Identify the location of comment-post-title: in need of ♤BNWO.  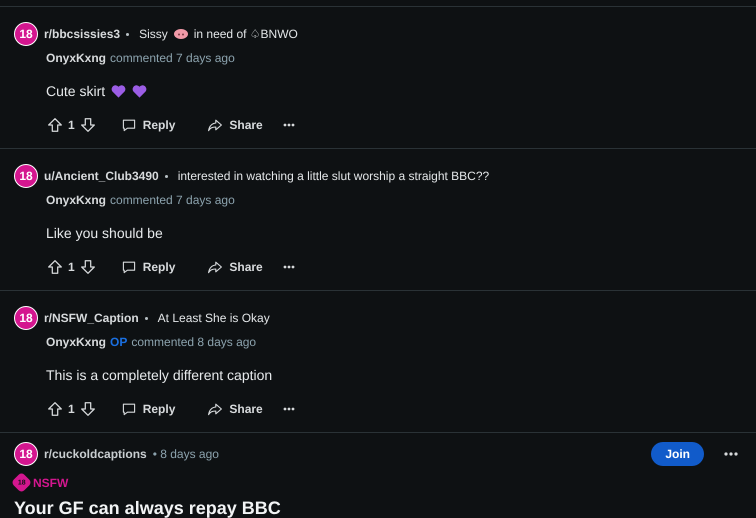
(246, 34).